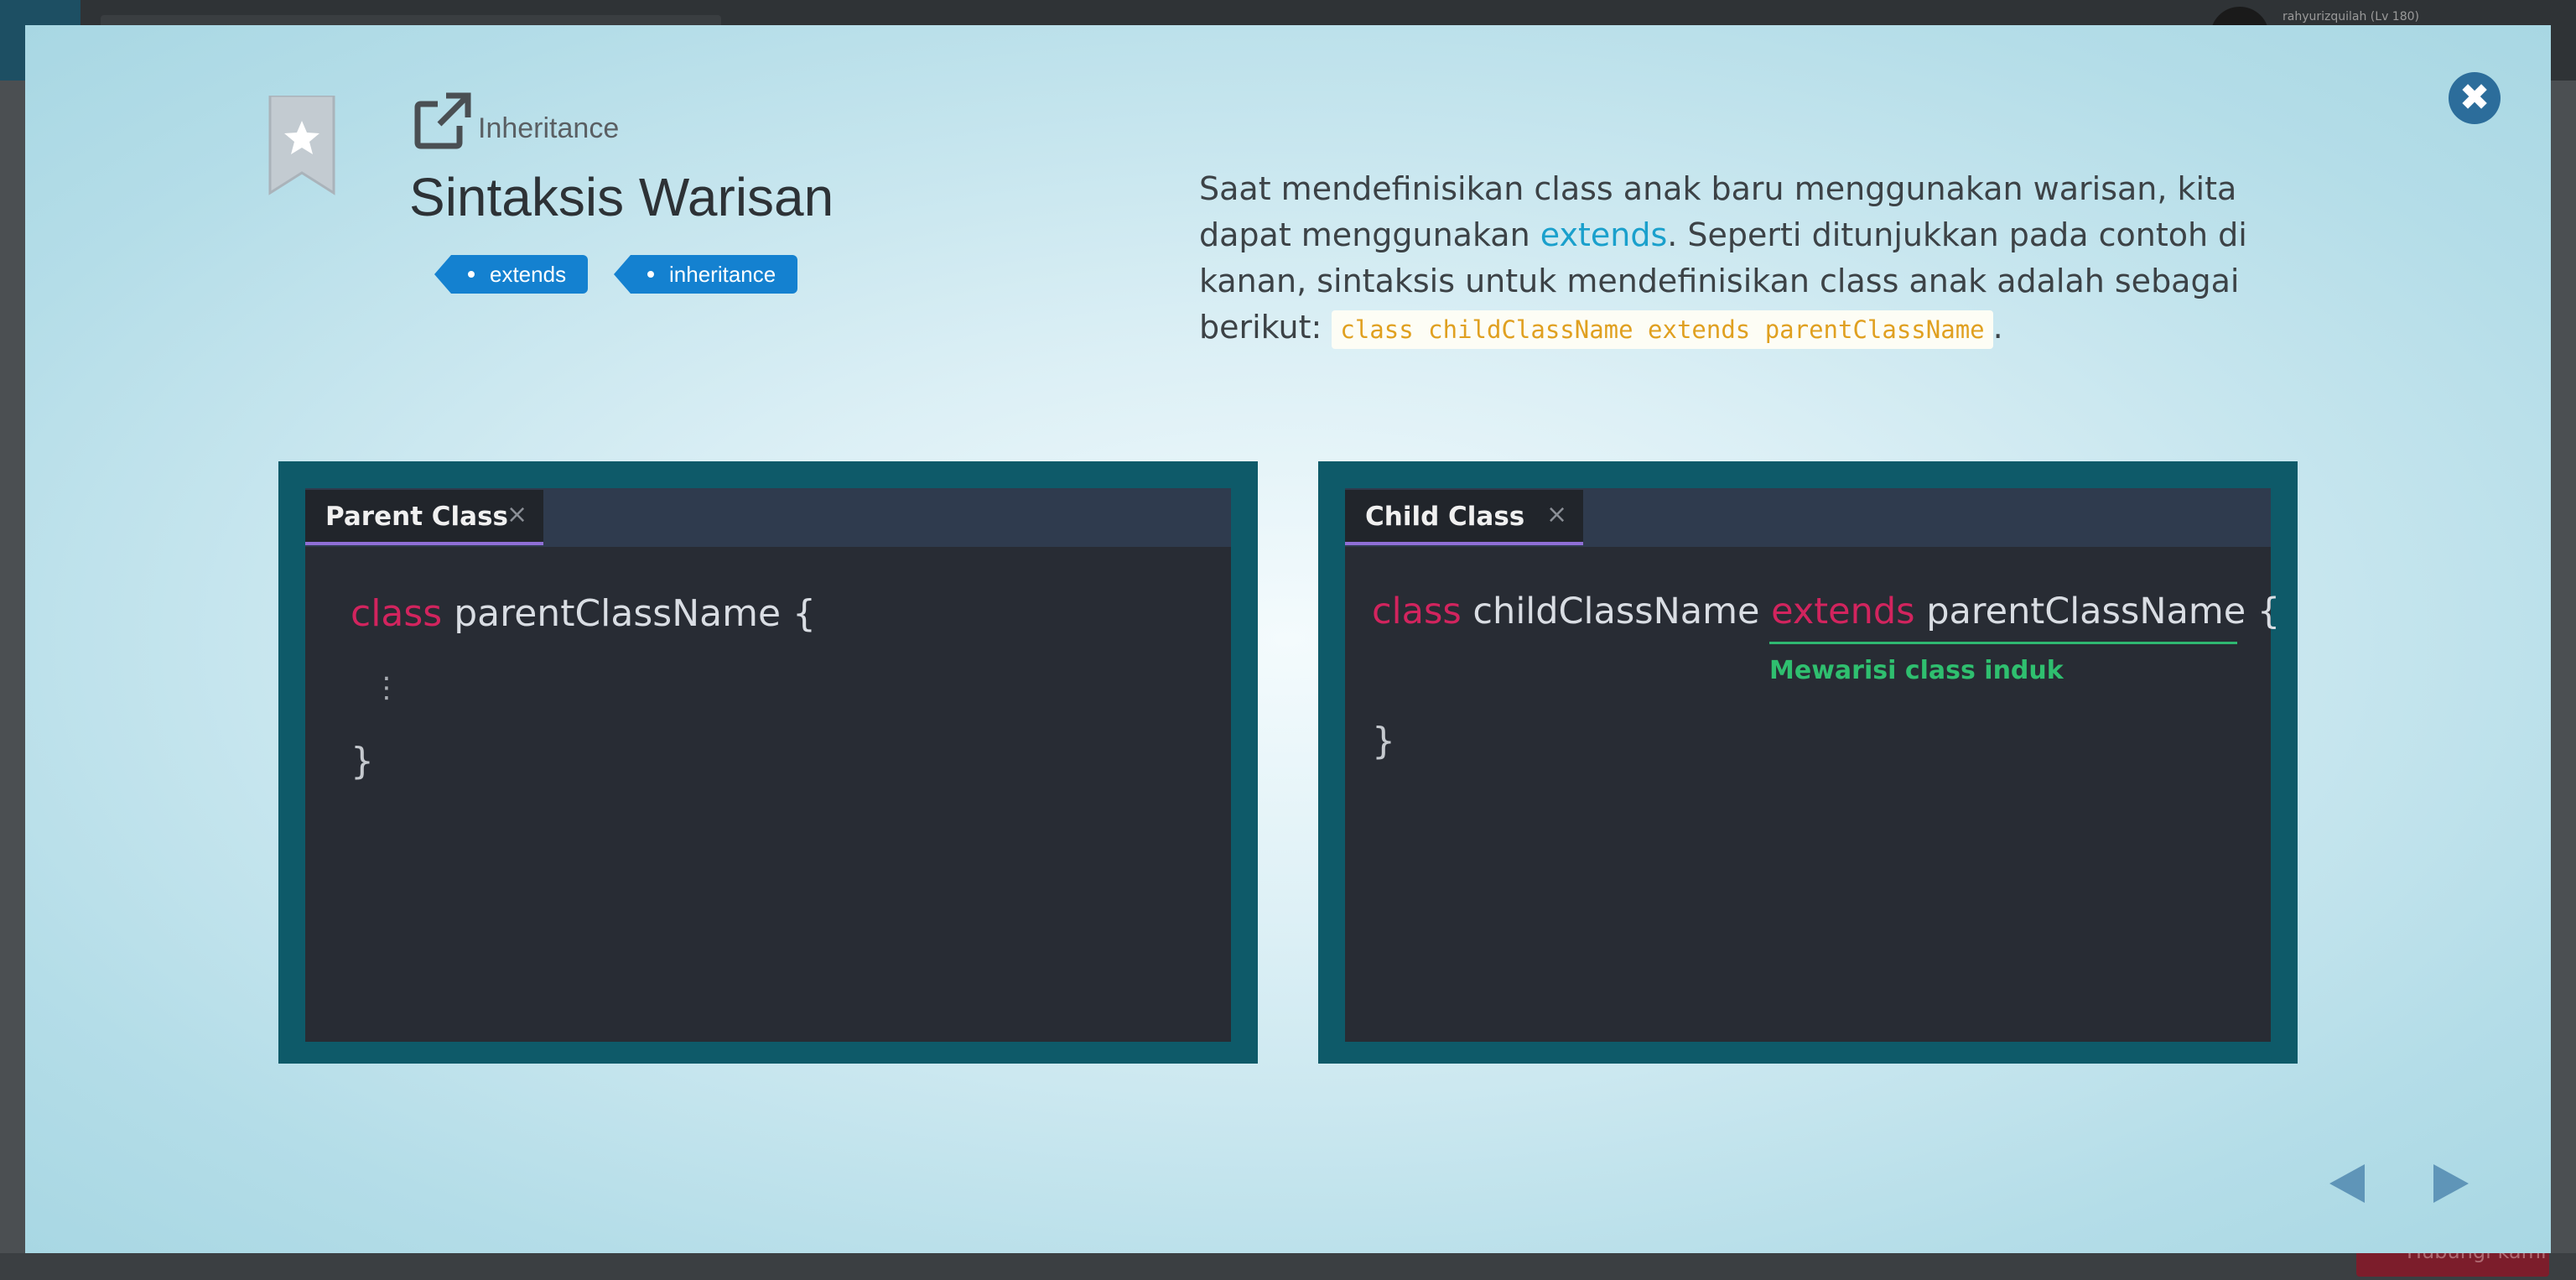 The image size is (2576, 1280). I want to click on tag-extends: extends, so click(511, 274).